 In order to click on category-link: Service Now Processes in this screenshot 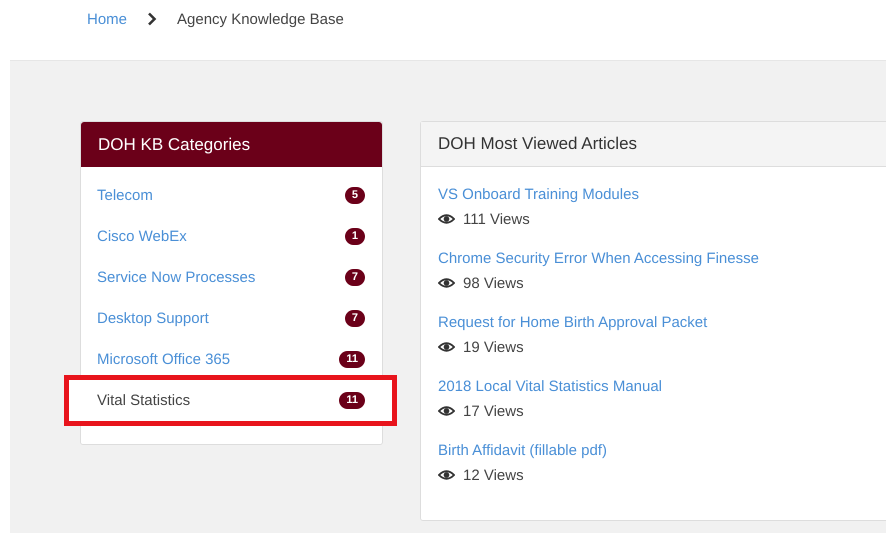, I will do `click(176, 277)`.